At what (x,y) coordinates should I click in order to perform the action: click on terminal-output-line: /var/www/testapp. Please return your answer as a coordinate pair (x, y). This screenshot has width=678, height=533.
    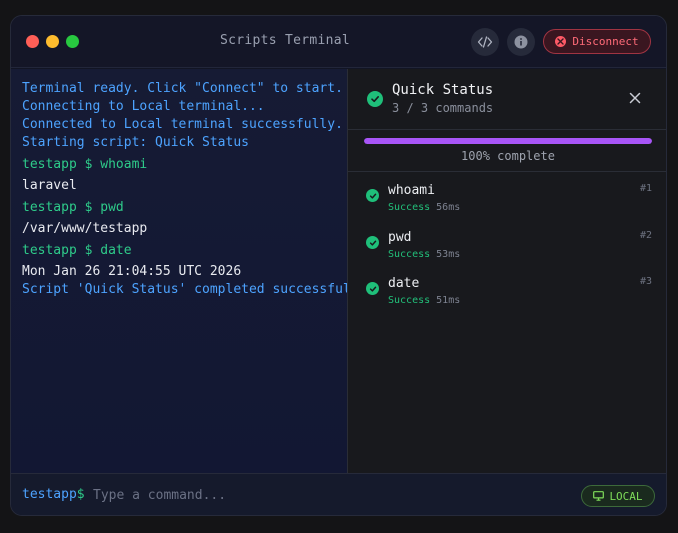
    Looking at the image, I should click on (85, 228).